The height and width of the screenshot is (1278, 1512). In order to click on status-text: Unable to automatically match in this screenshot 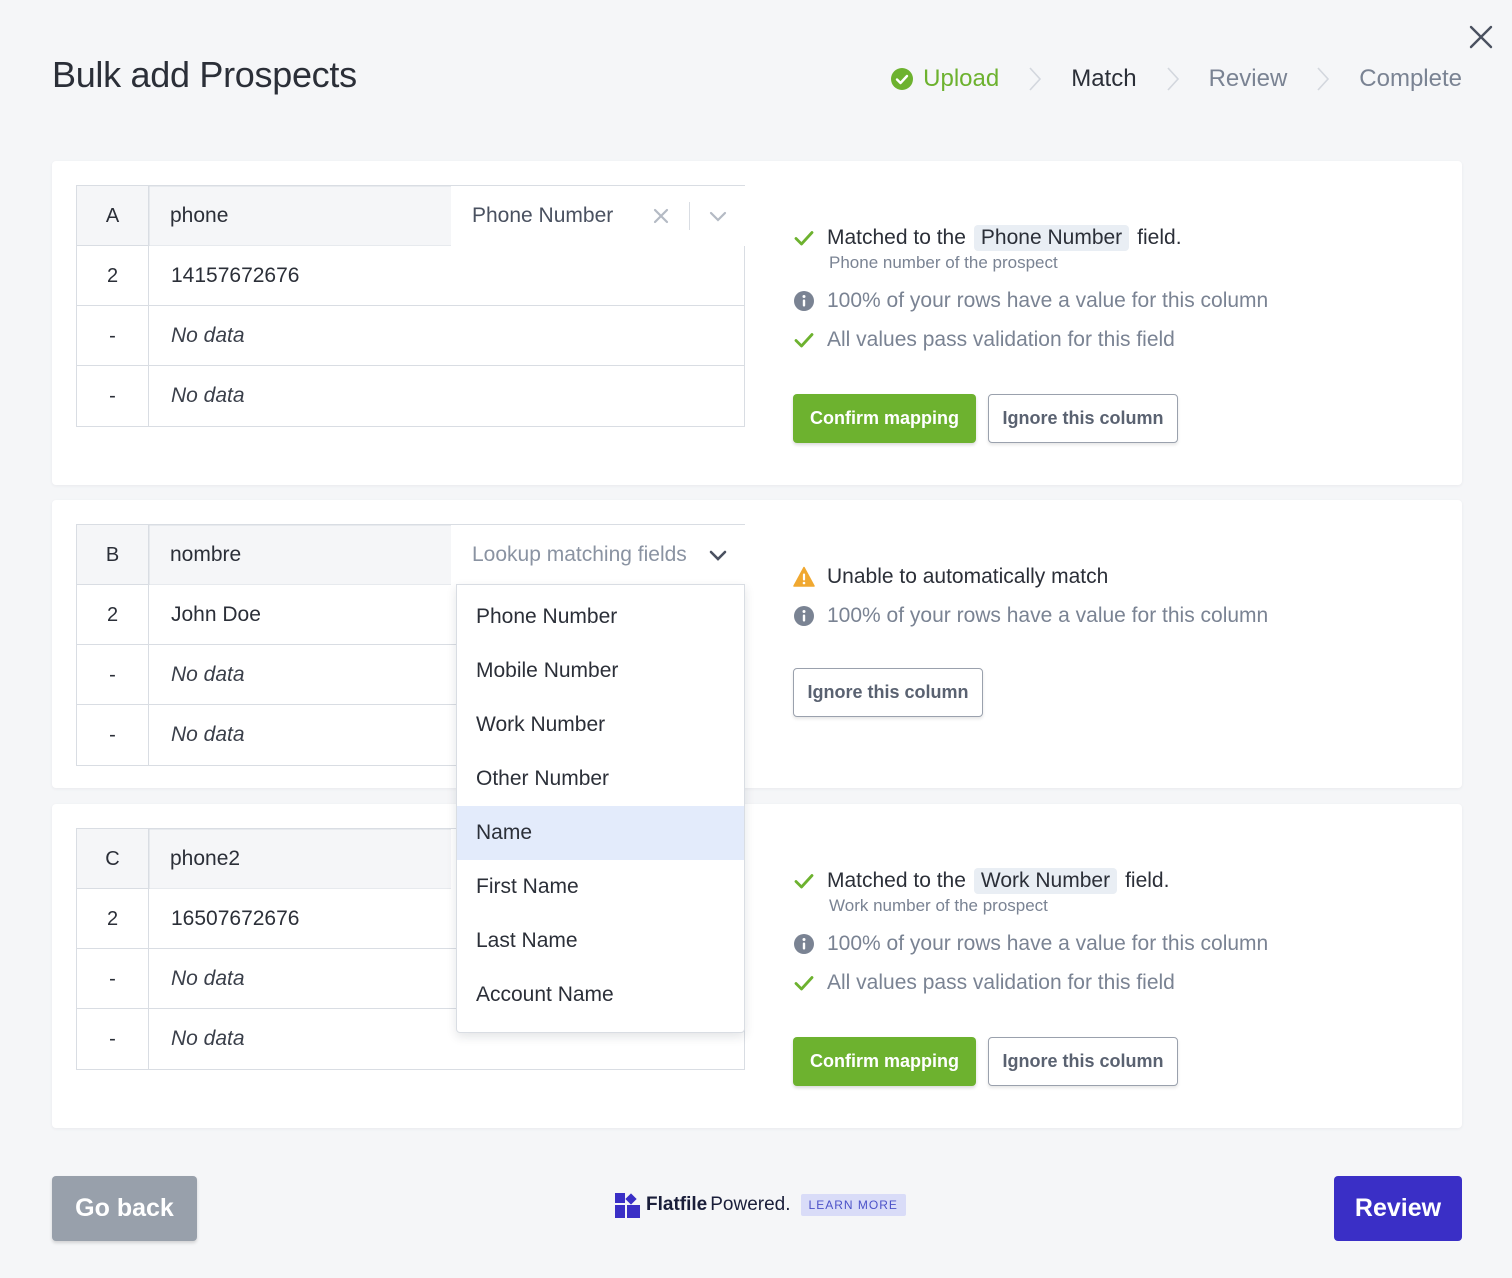, I will do `click(968, 576)`.